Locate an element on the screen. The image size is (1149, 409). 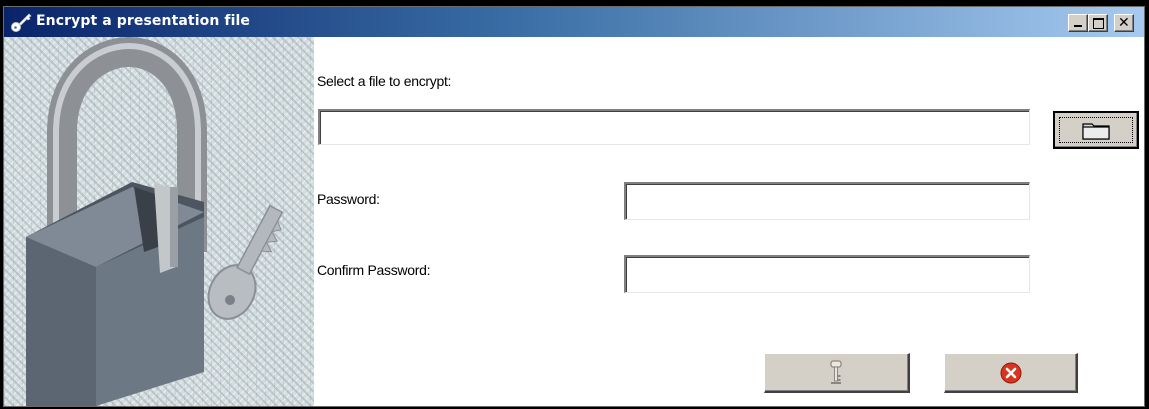
browse-button is located at coordinates (1096, 130).